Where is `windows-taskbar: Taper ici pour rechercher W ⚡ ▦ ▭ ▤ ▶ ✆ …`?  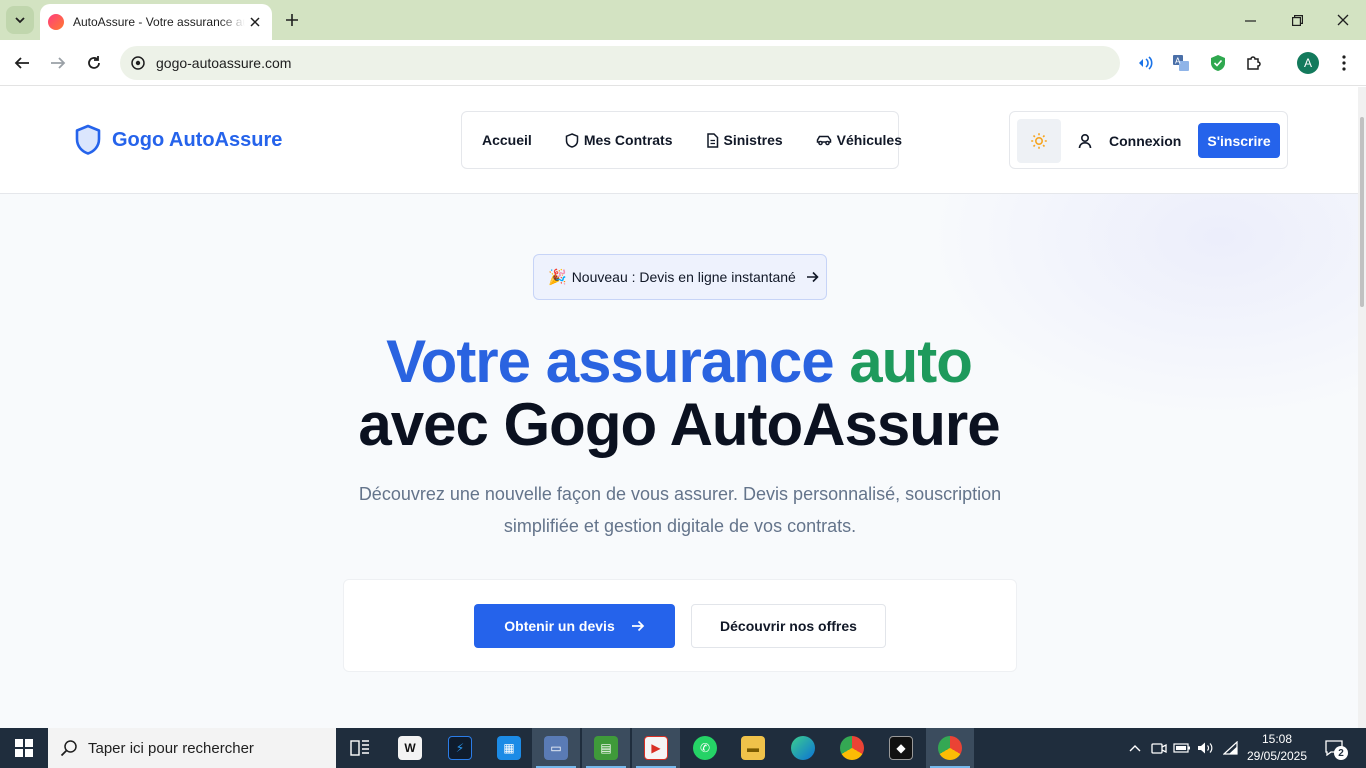
windows-taskbar: Taper ici pour rechercher W ⚡ ▦ ▭ ▤ ▶ ✆ … is located at coordinates (683, 748).